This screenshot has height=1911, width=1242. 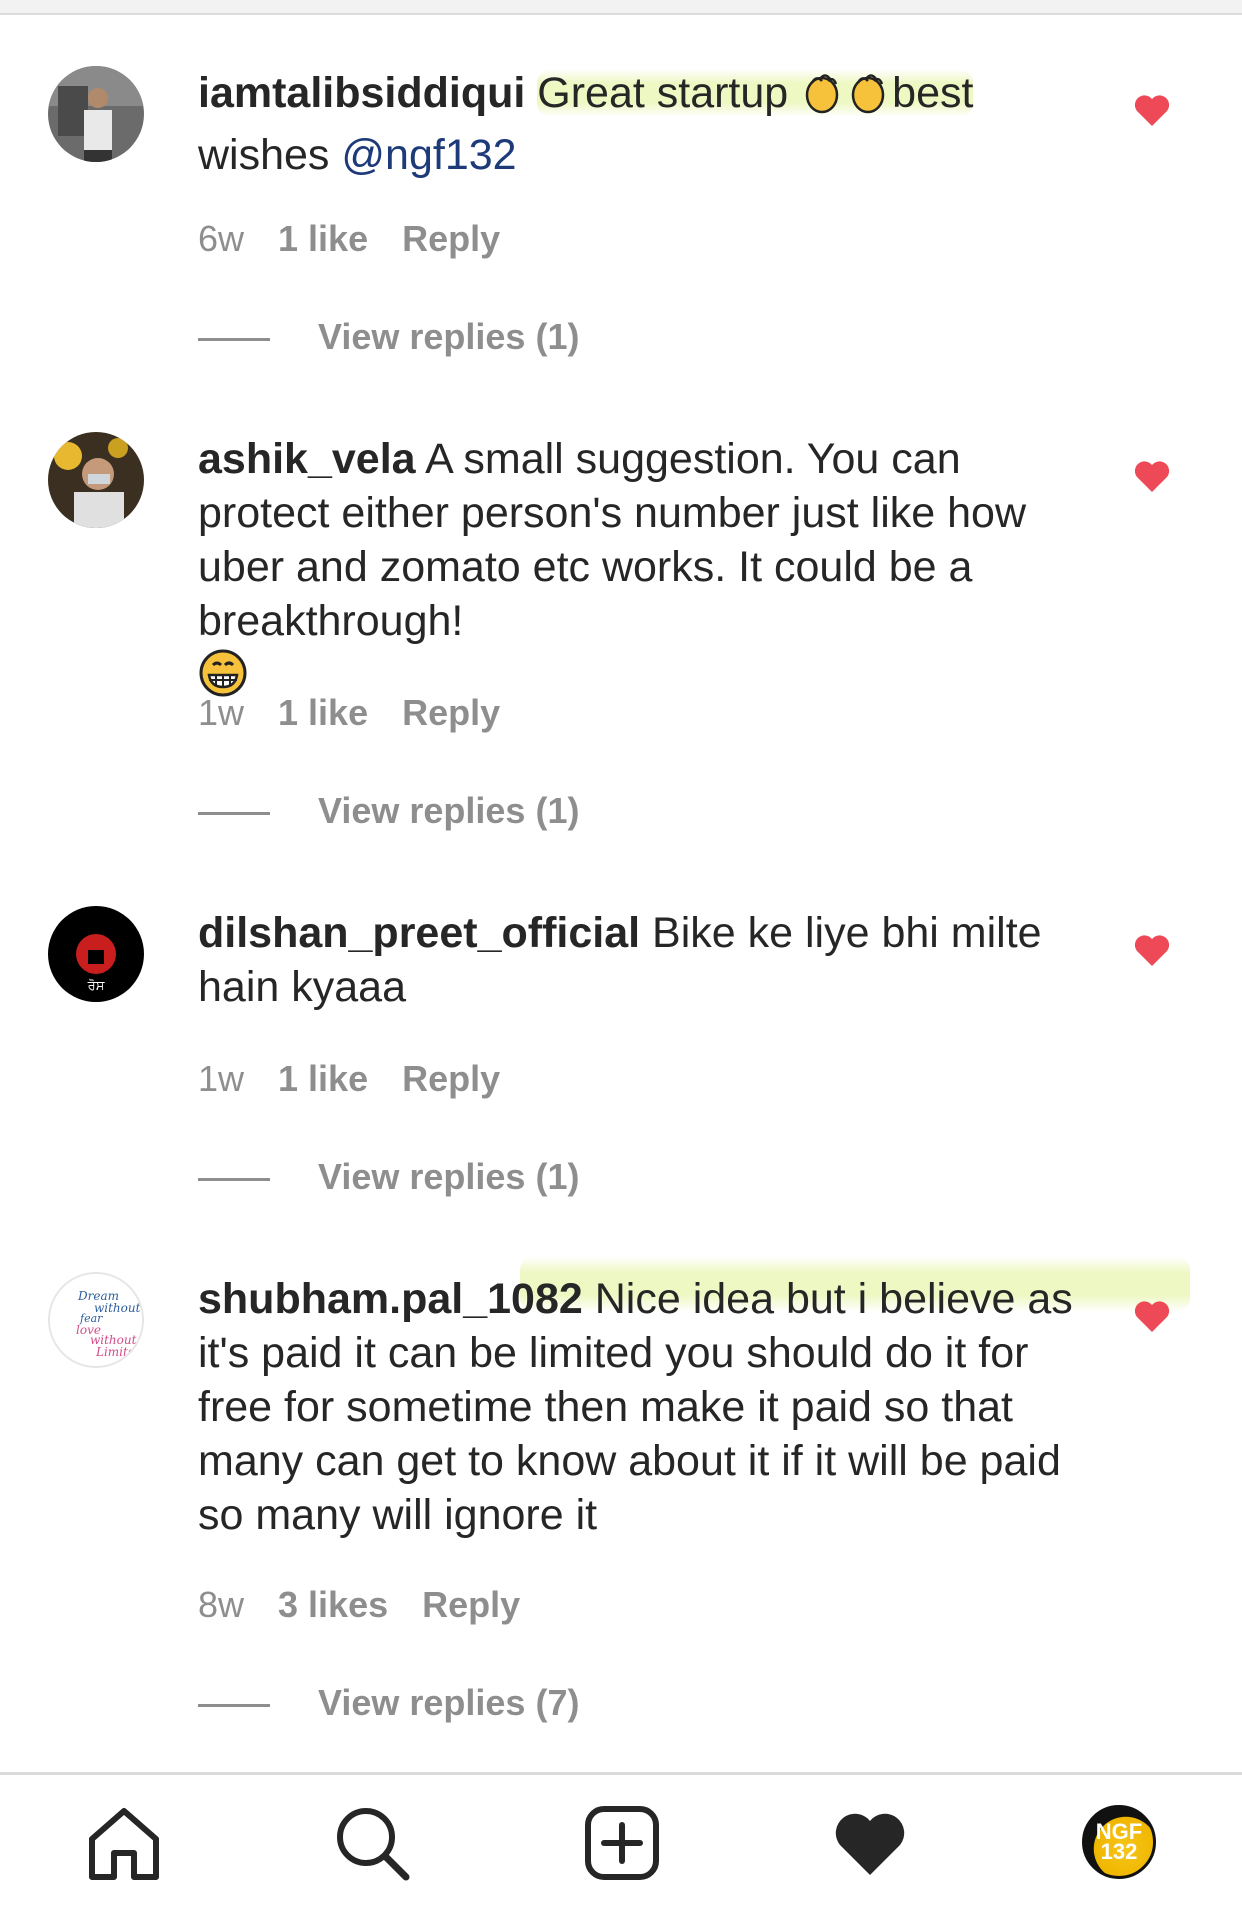 I want to click on avatar: Dream without fear love without Limits, so click(x=96, y=1320).